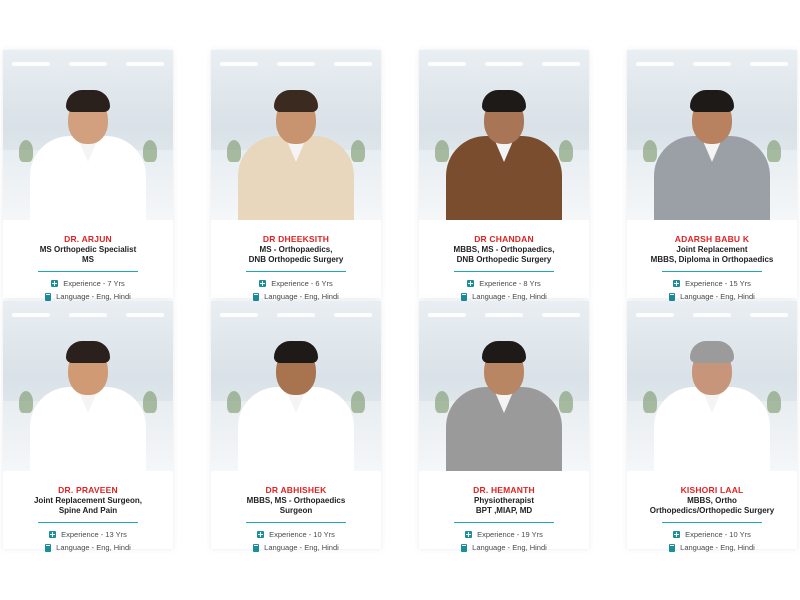 Image resolution: width=800 pixels, height=600 pixels. What do you see at coordinates (504, 249) in the screenshot?
I see `doctor-qualification-1: MBBS, MS - Orthopaedics,` at bounding box center [504, 249].